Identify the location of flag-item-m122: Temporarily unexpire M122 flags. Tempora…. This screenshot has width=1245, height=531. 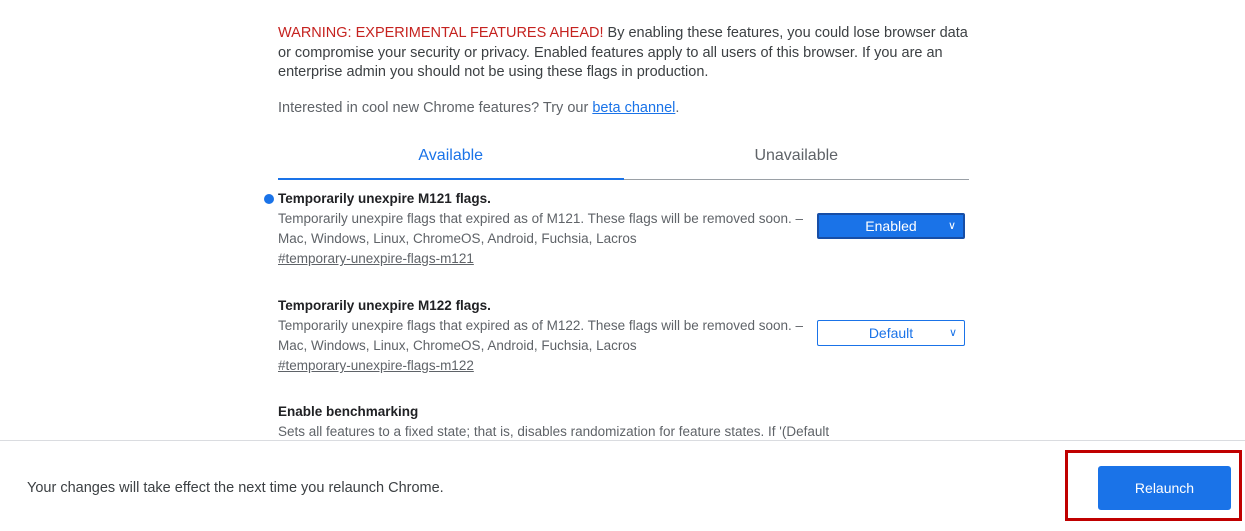
(623, 342).